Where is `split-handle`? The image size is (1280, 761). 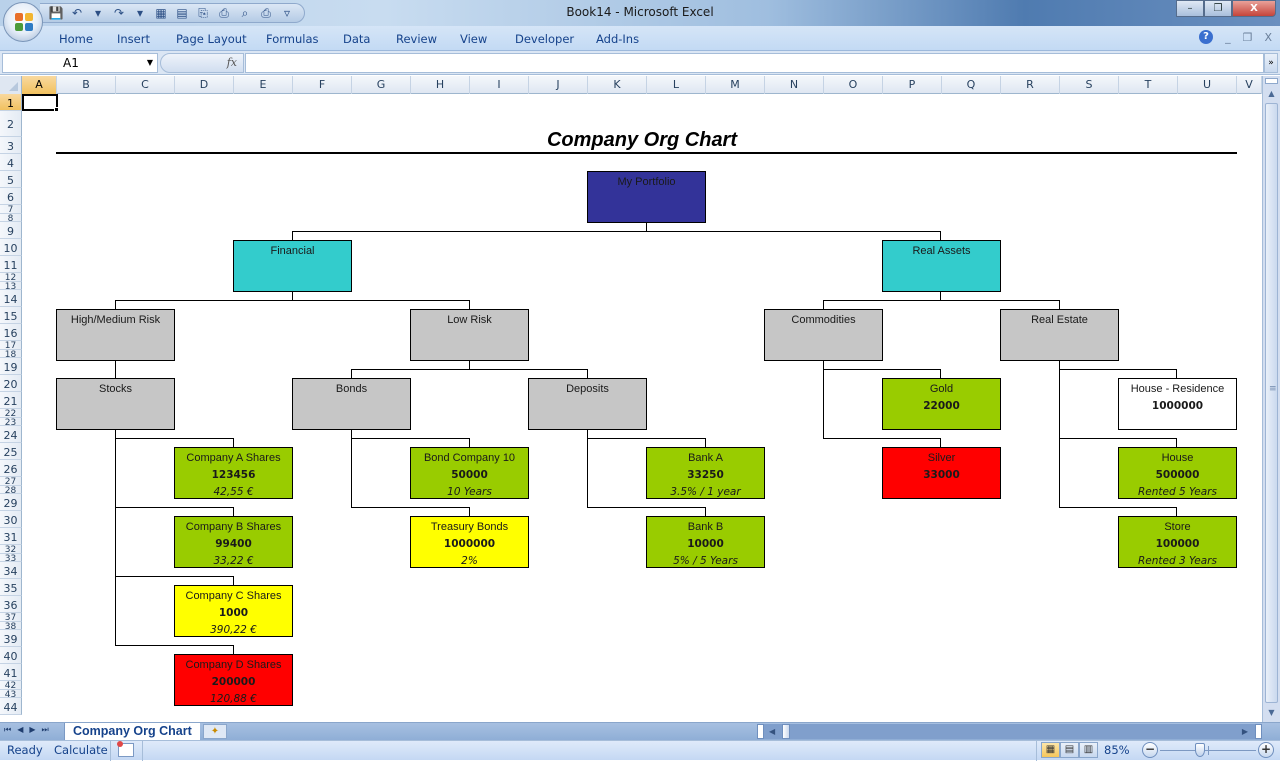
split-handle is located at coordinates (1271, 81).